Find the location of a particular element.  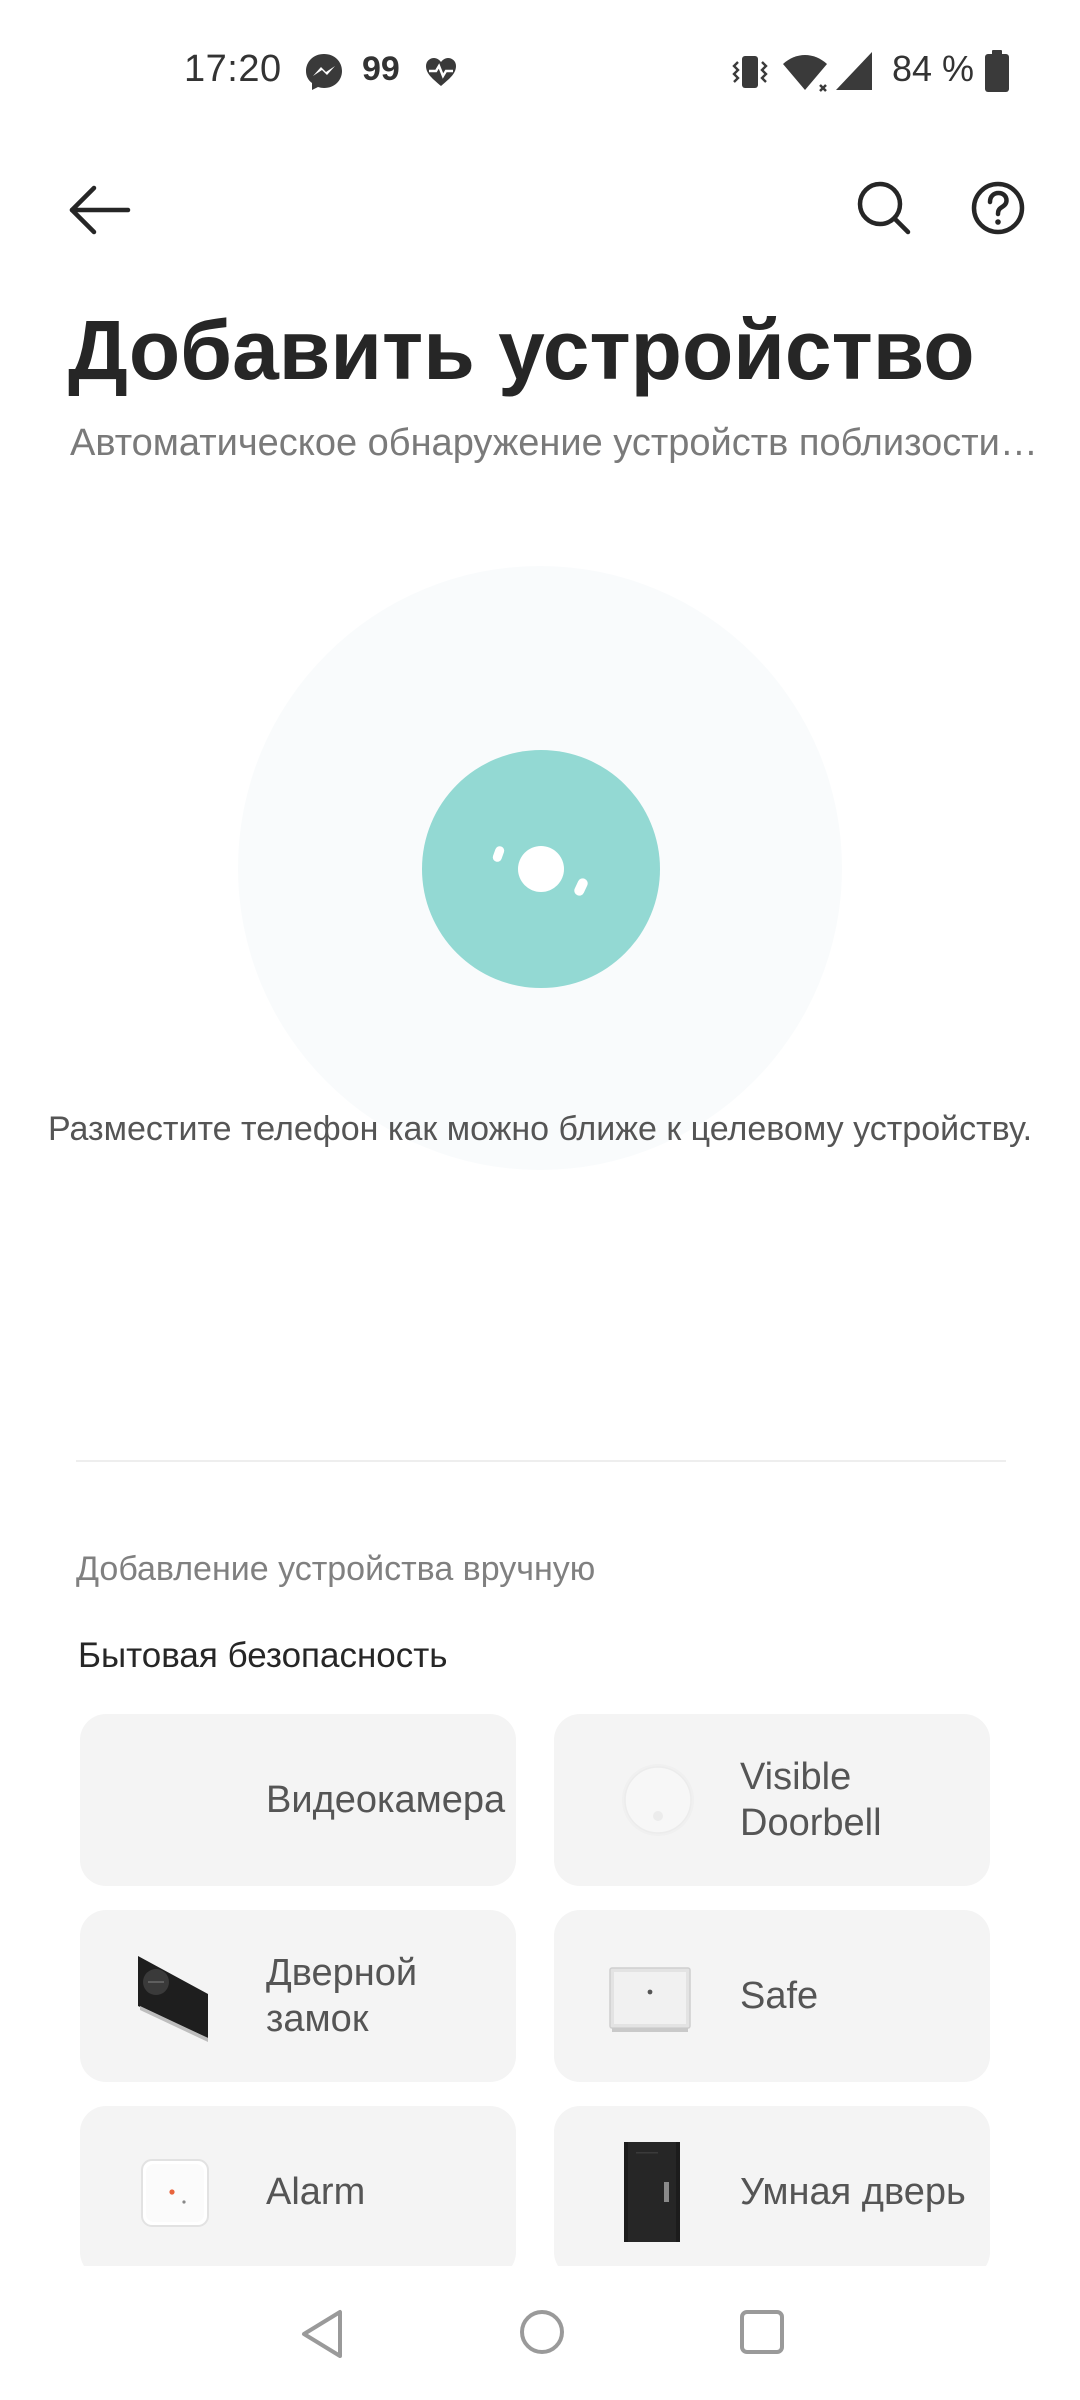

category-title: Бытовая безопасность is located at coordinates (263, 1655).